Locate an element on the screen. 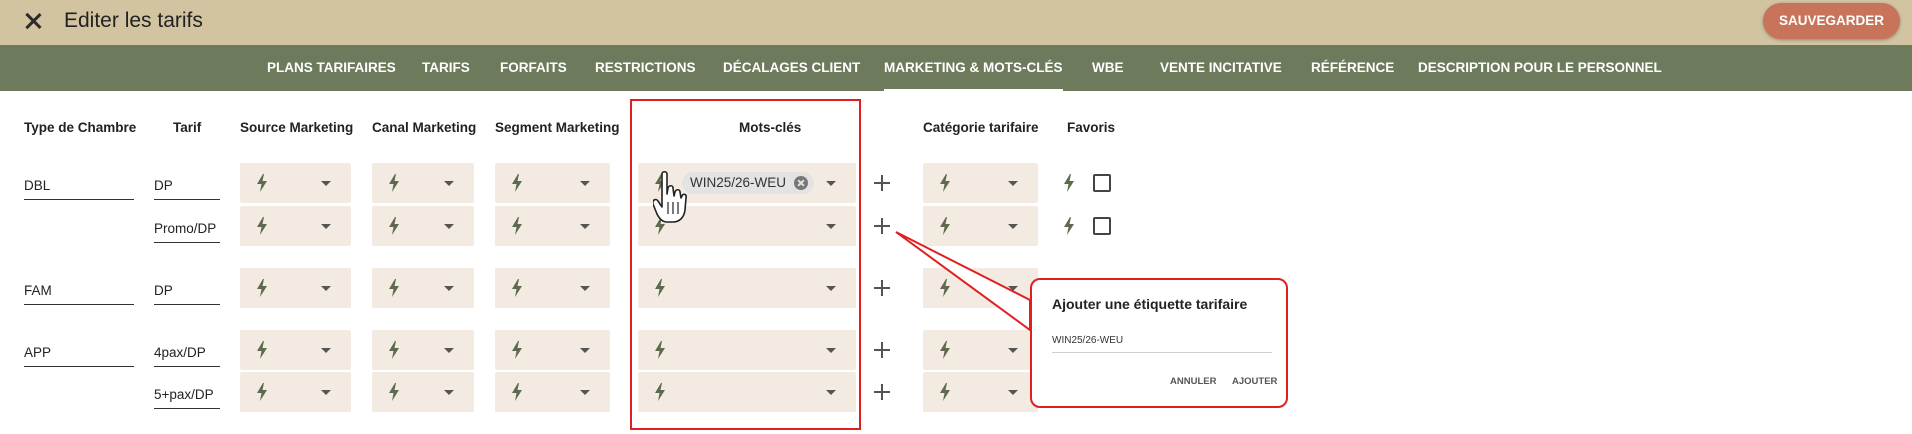  hand-cursor-icon is located at coordinates (670, 196).